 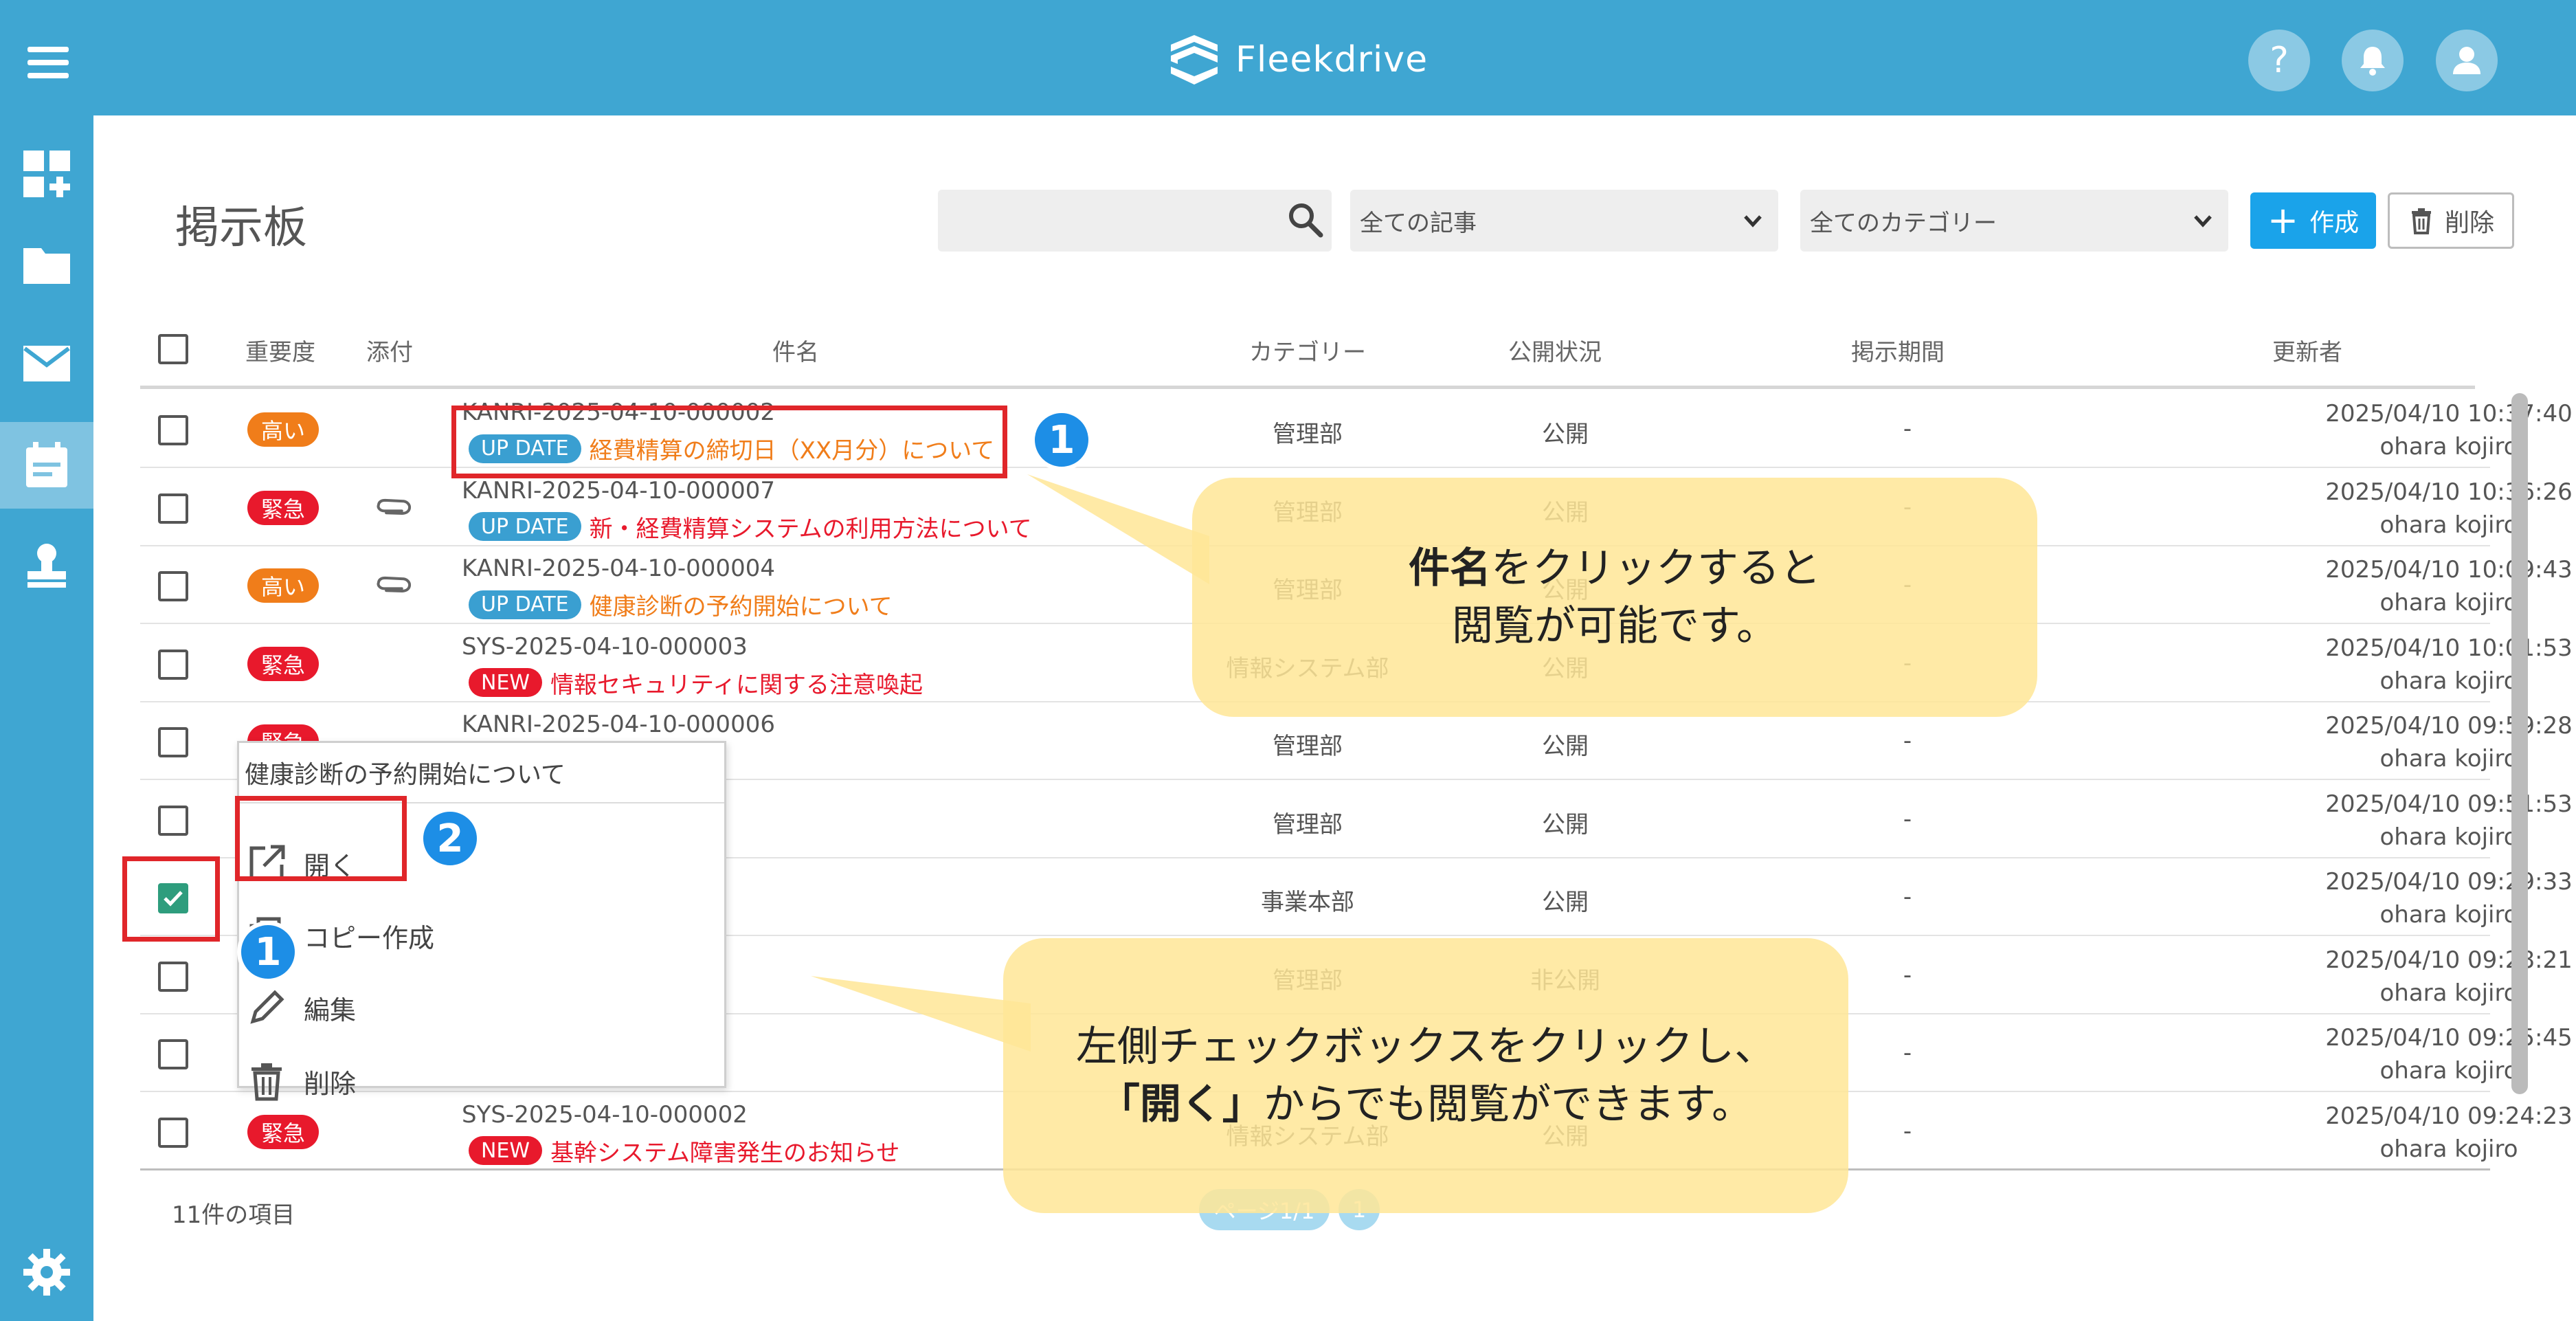 I want to click on context-menu: 健康診断の予約開始について 開く コピー作成 編集 削除, so click(x=481, y=921).